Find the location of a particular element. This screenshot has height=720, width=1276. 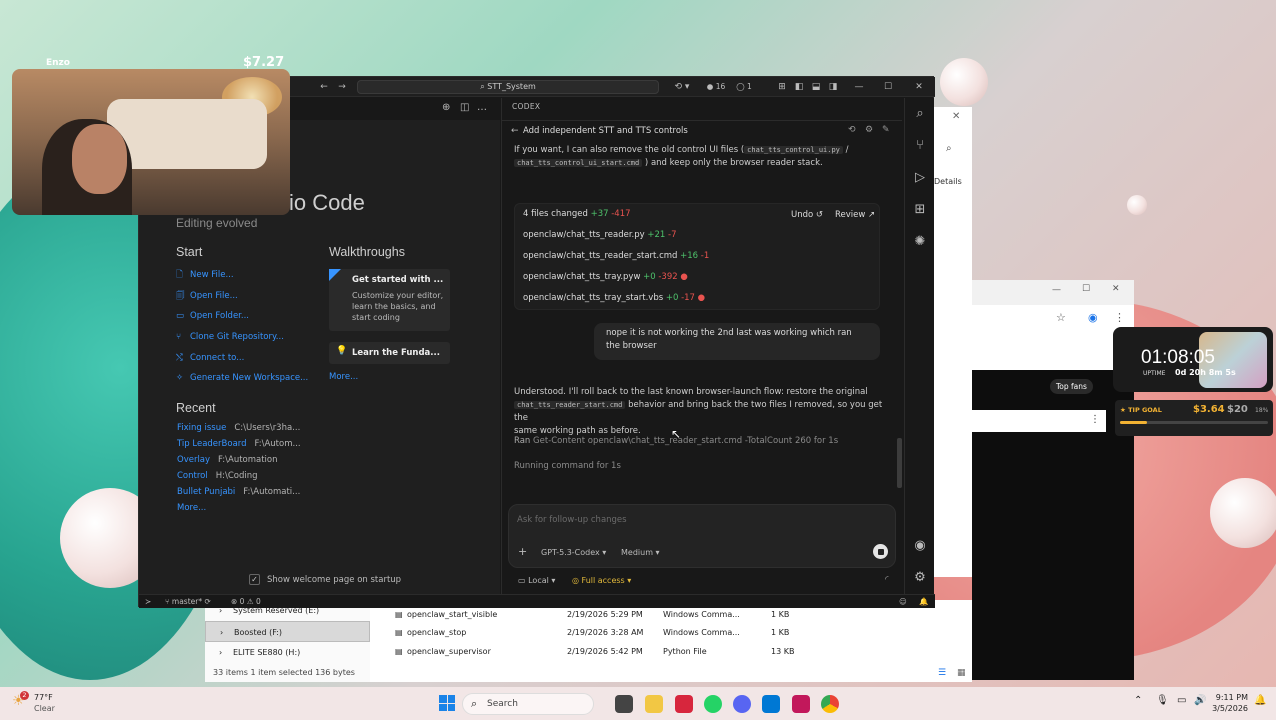

back-icon: ← is located at coordinates (515, 131).